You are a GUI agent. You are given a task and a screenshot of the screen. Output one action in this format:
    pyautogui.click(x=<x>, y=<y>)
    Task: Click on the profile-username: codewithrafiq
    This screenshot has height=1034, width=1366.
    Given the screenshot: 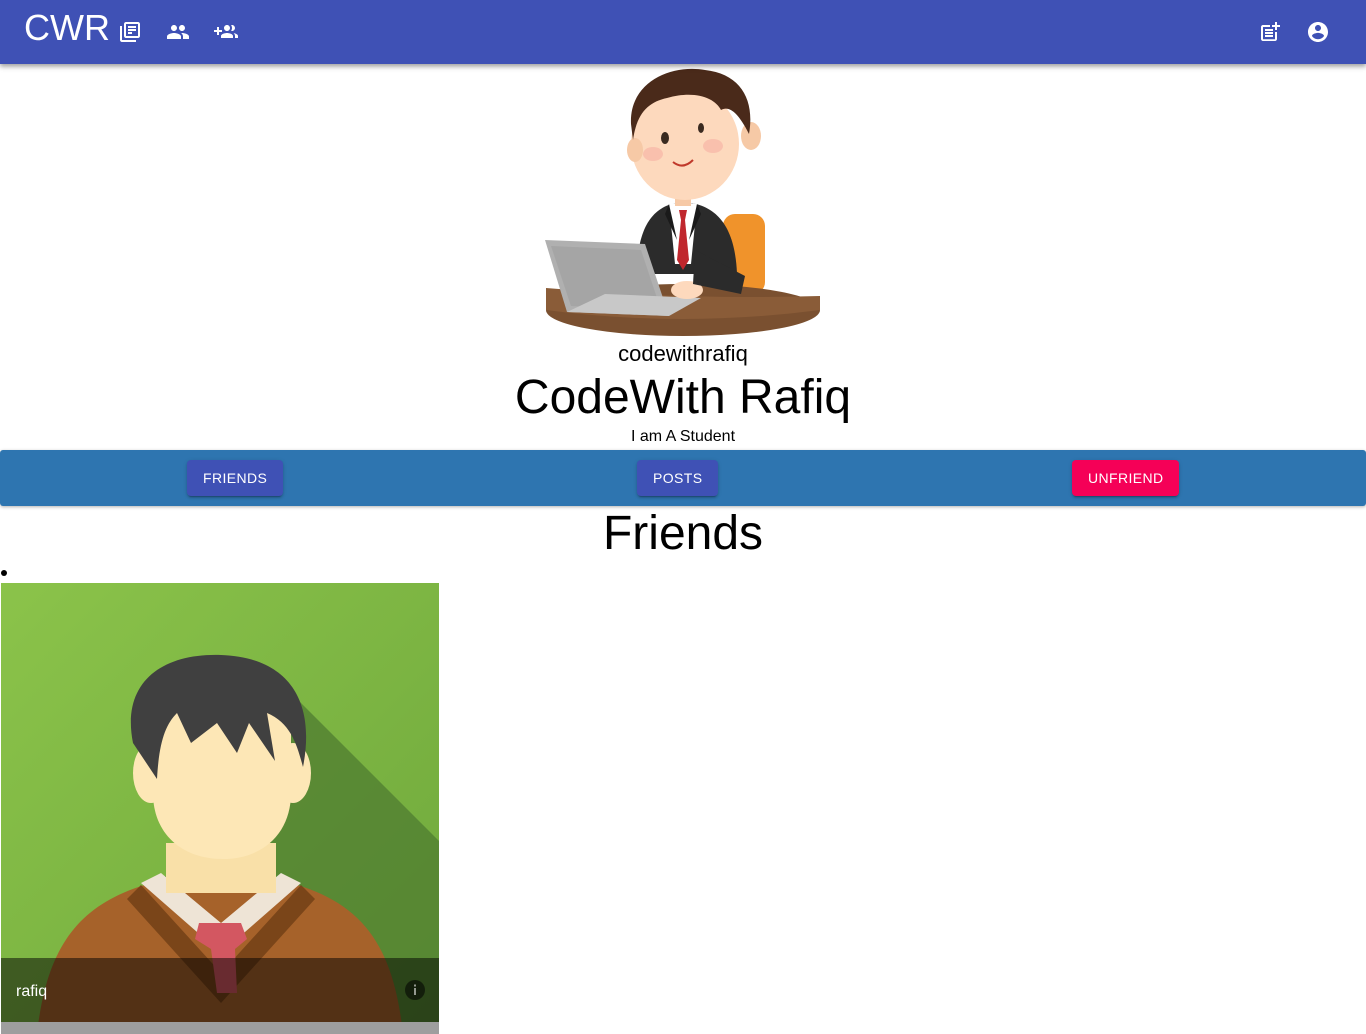 What is the action you would take?
    pyautogui.click(x=683, y=353)
    